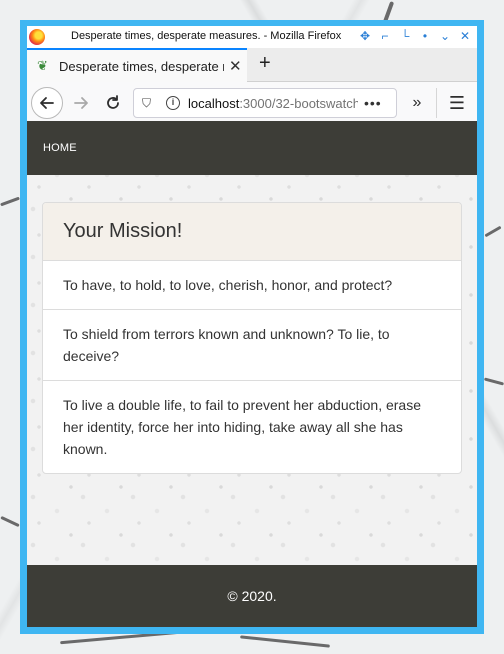 Image resolution: width=504 pixels, height=654 pixels. I want to click on toolbar-divider, so click(436, 103).